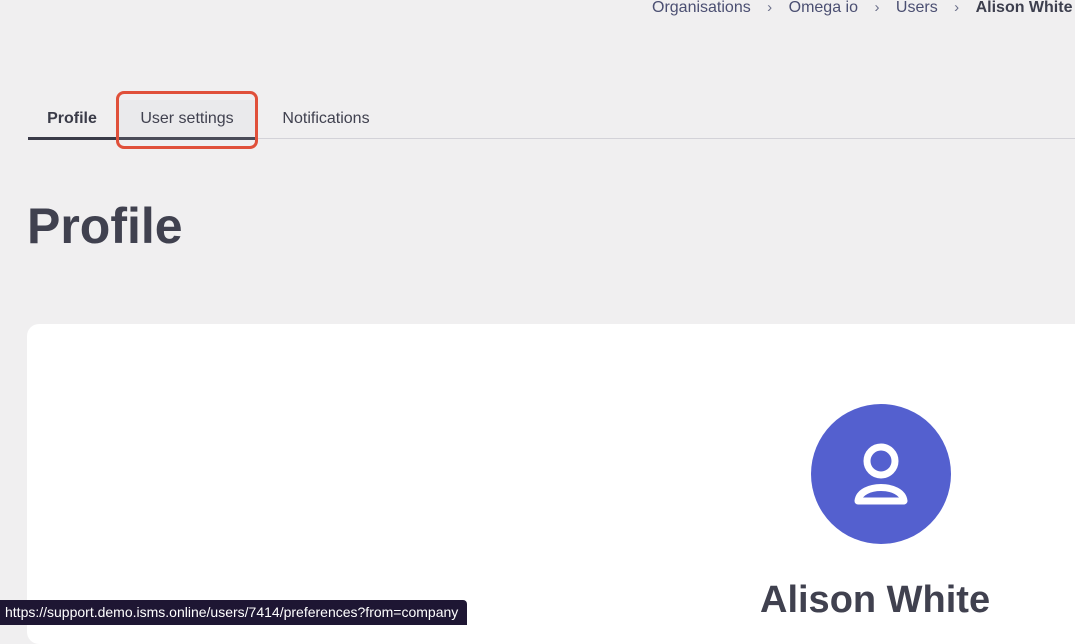  Describe the element at coordinates (105, 226) in the screenshot. I see `page-title: Profile` at that location.